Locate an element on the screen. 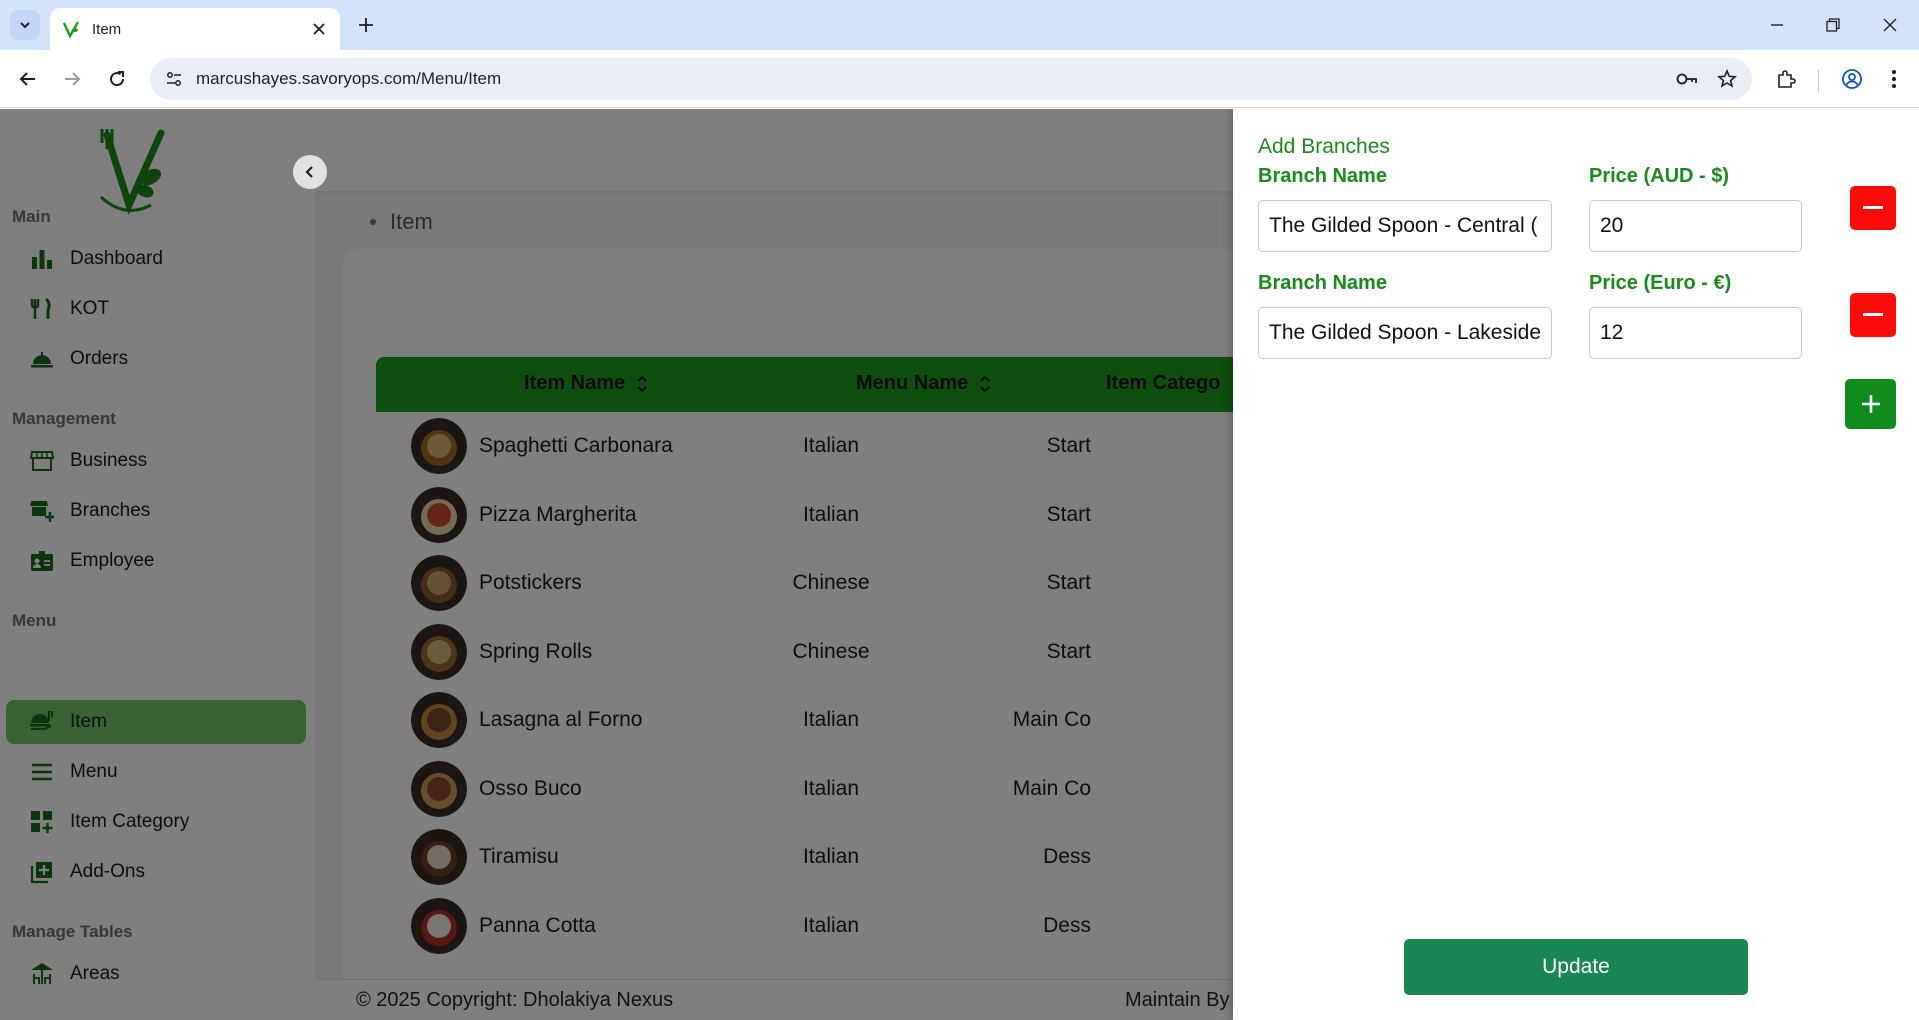 The image size is (1919, 1020). price-input: 12 is located at coordinates (1695, 333).